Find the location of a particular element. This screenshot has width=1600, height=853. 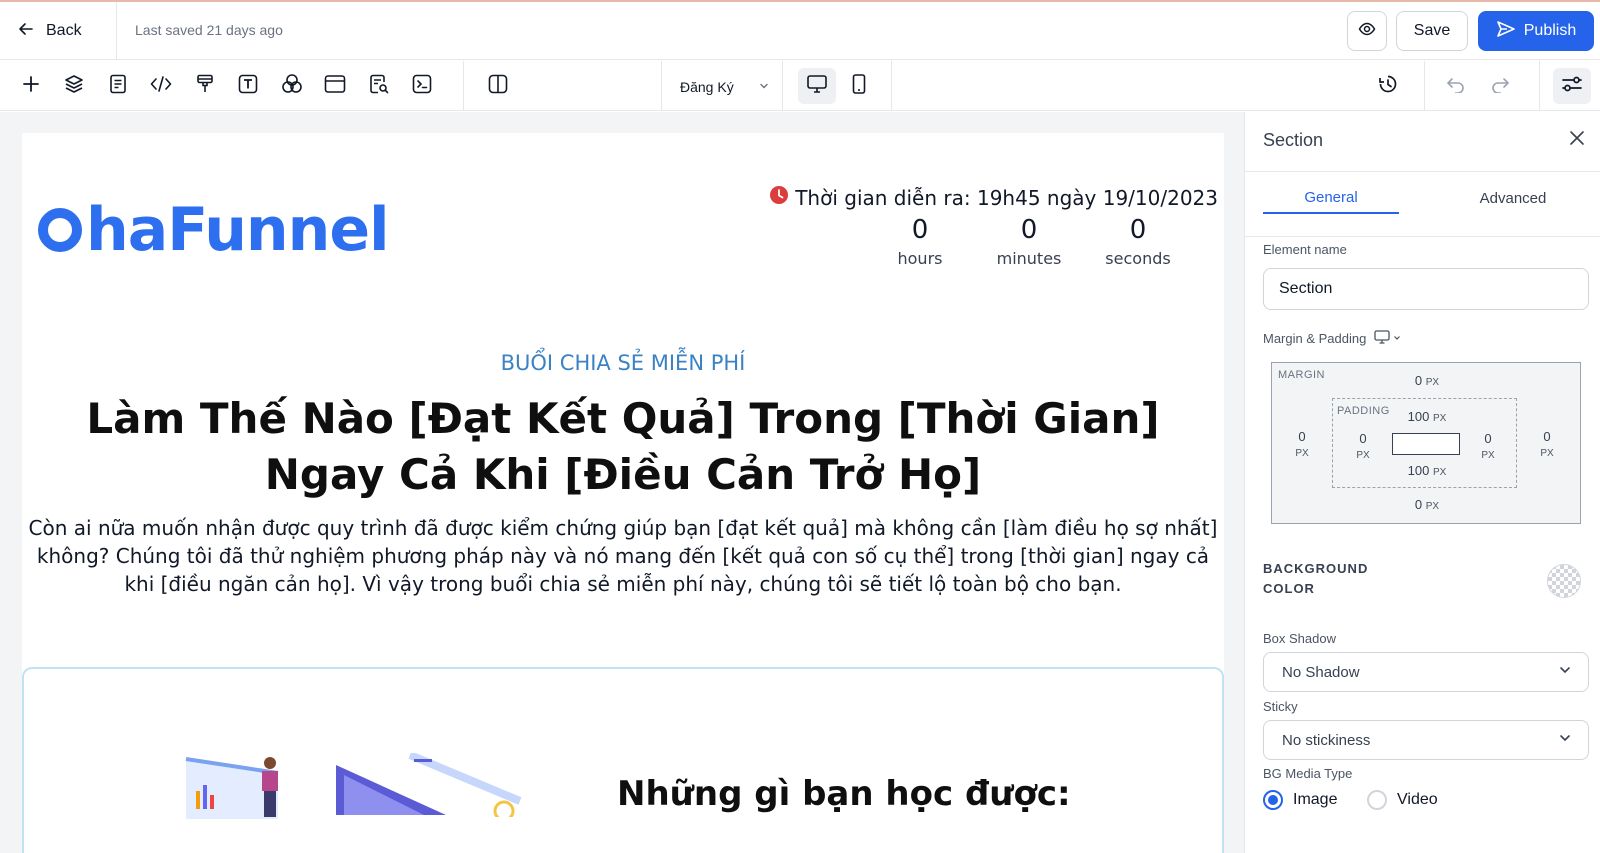

content-box is located at coordinates (1426, 444).